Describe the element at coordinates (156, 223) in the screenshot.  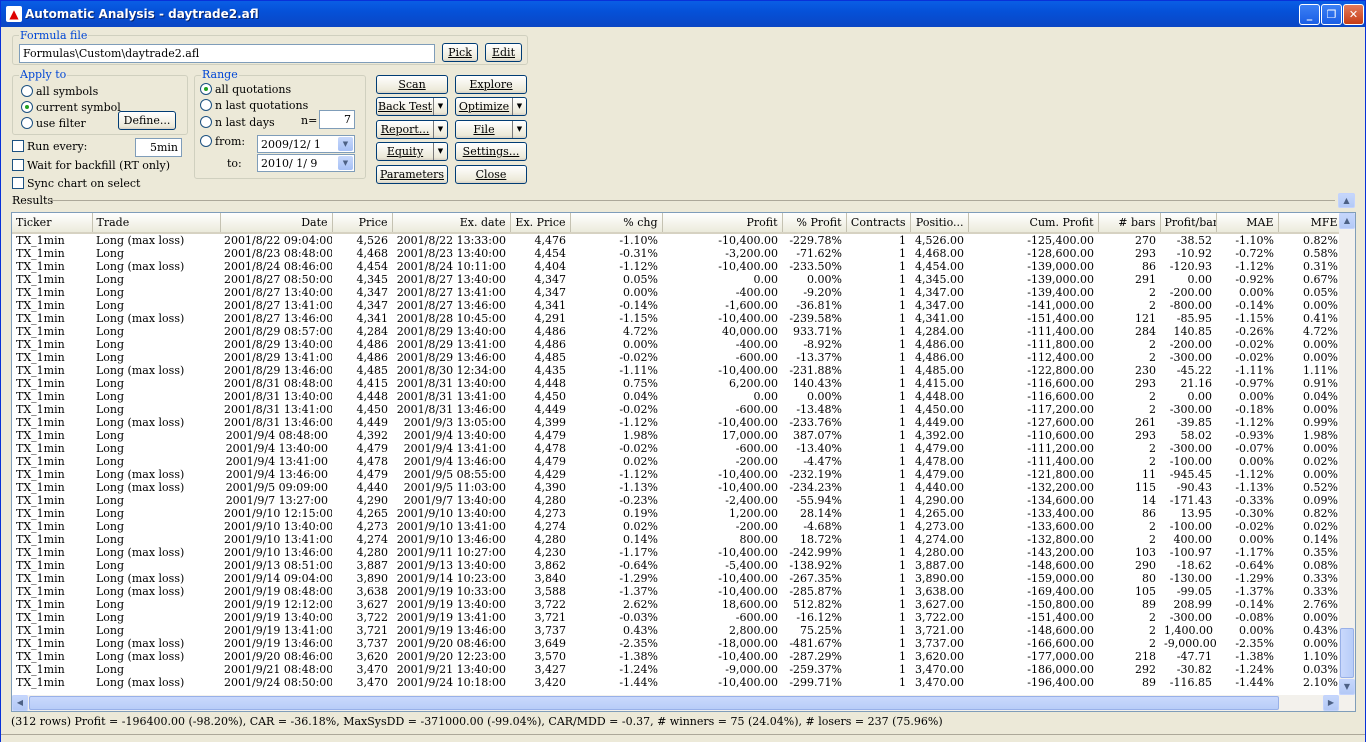
I see `column-header: Trade` at that location.